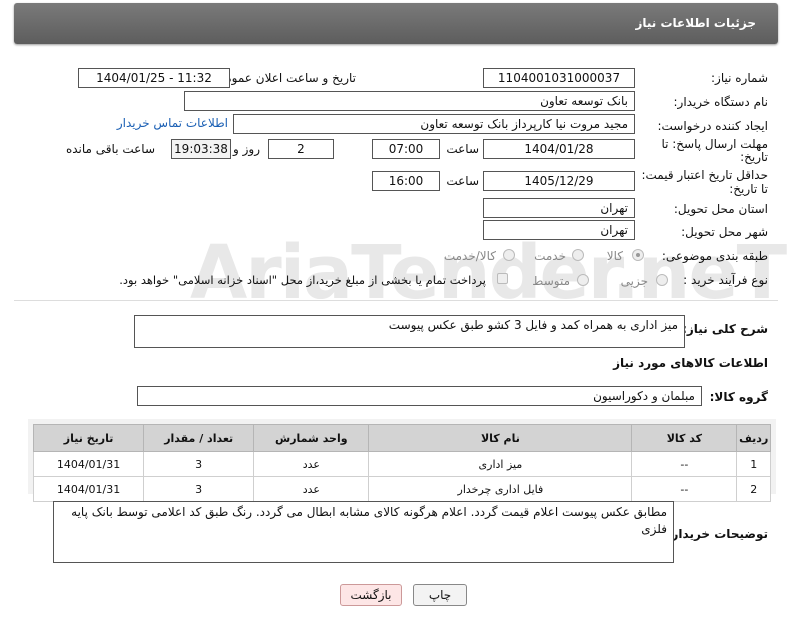  Describe the element at coordinates (419, 396) in the screenshot. I see `goods-group-field: مبلمان و دکوراسیون` at that location.